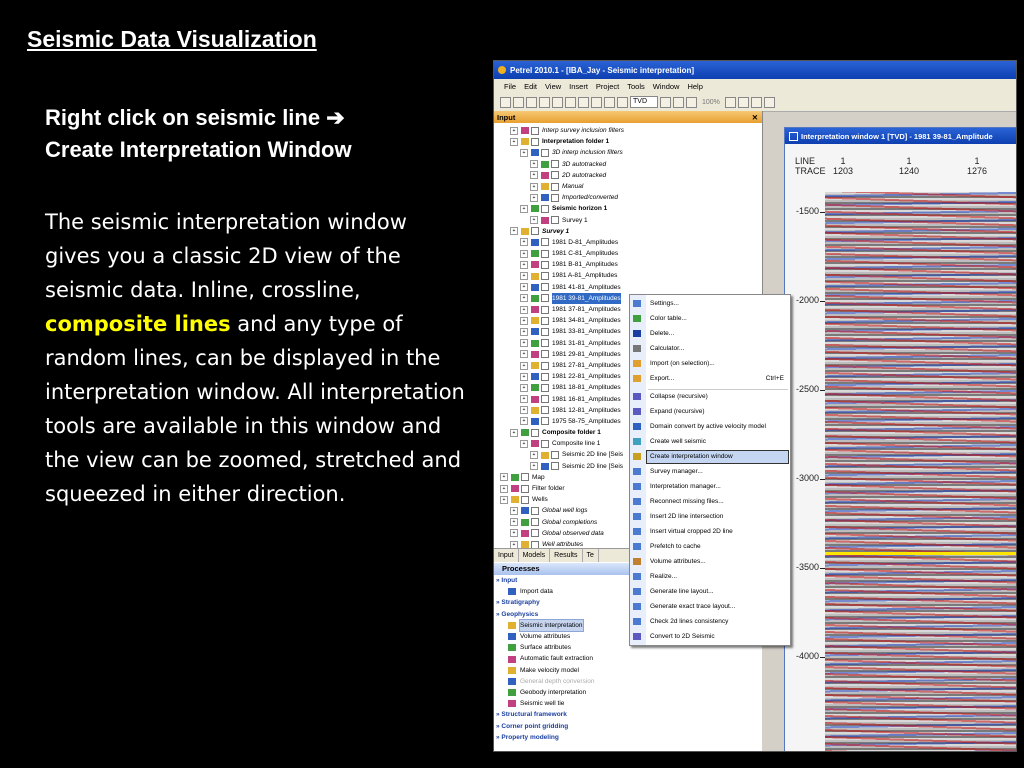 This screenshot has width=1024, height=768. I want to click on redo-icon, so click(622, 102).